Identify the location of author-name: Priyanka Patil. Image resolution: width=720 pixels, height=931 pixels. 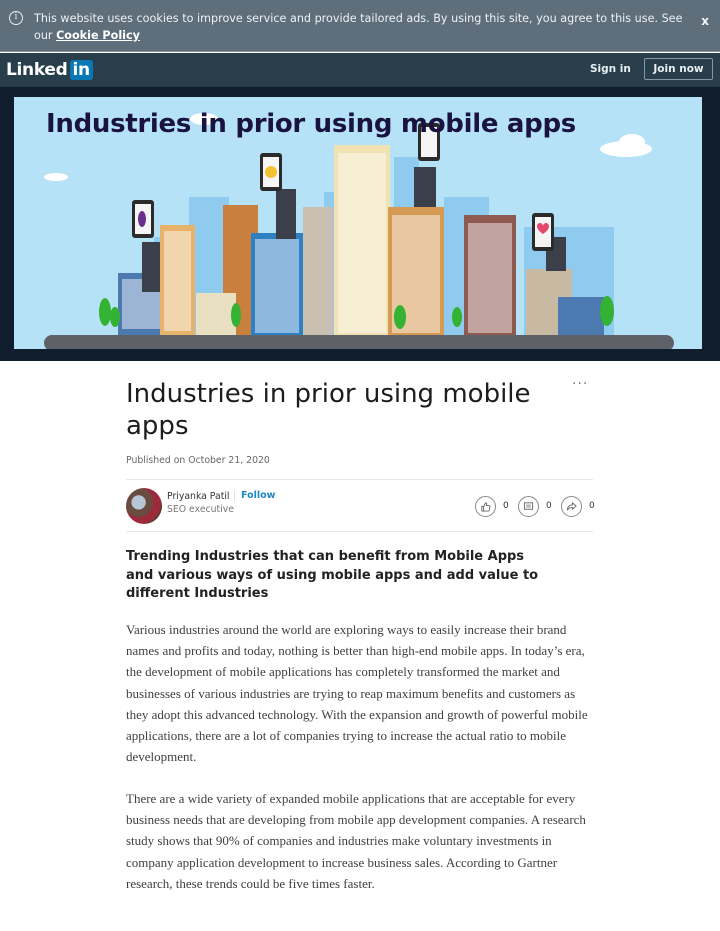
(198, 496).